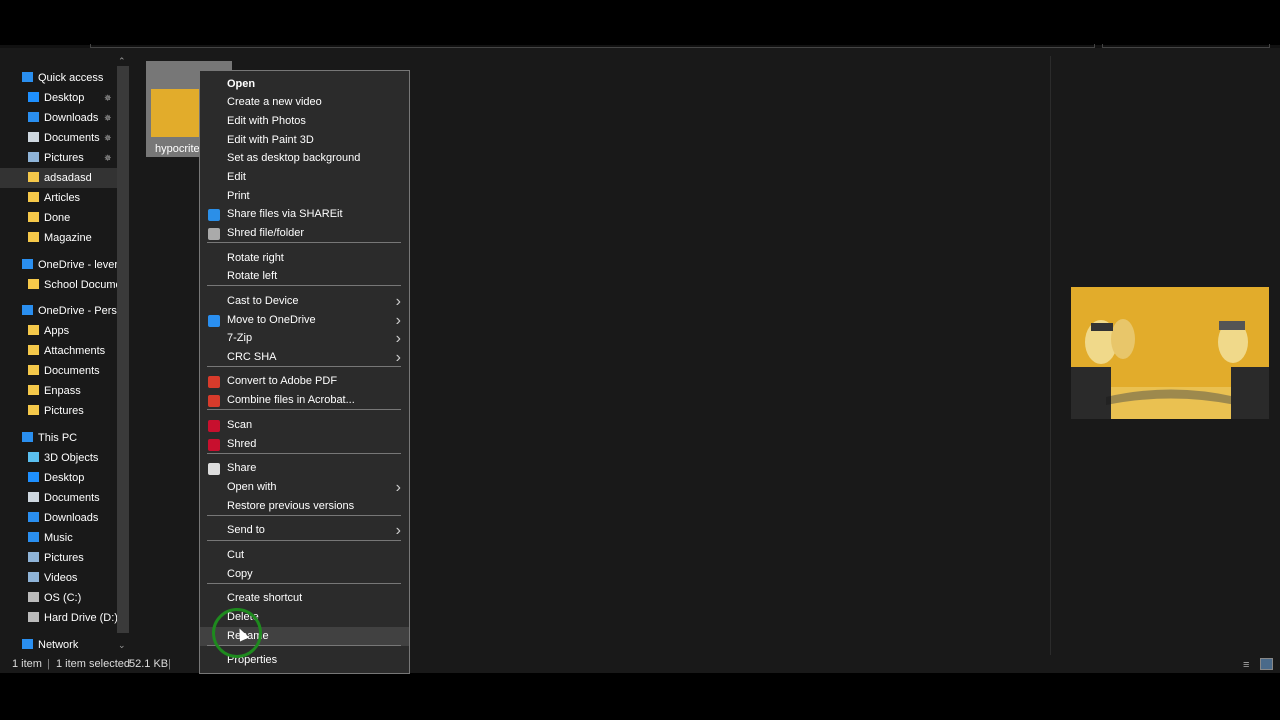 The height and width of the screenshot is (720, 1280). I want to click on menu-item-label: Shred, so click(242, 444).